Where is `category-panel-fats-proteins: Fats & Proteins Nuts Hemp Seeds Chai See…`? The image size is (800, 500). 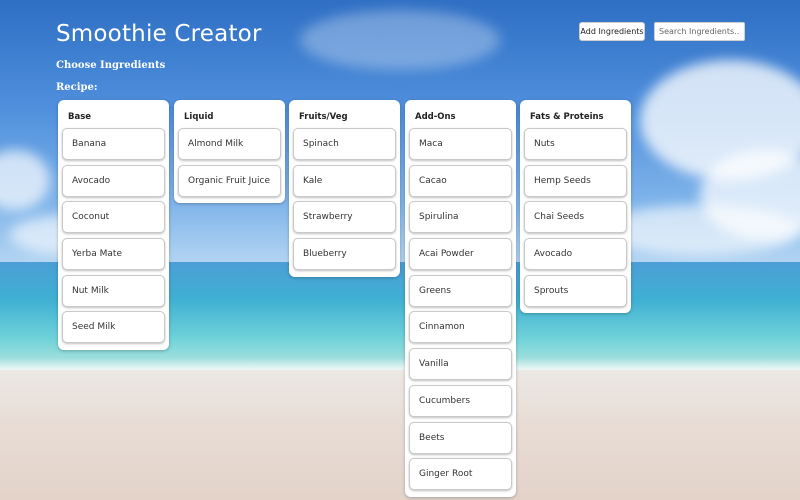
category-panel-fats-proteins: Fats & Proteins Nuts Hemp Seeds Chai See… is located at coordinates (575, 207).